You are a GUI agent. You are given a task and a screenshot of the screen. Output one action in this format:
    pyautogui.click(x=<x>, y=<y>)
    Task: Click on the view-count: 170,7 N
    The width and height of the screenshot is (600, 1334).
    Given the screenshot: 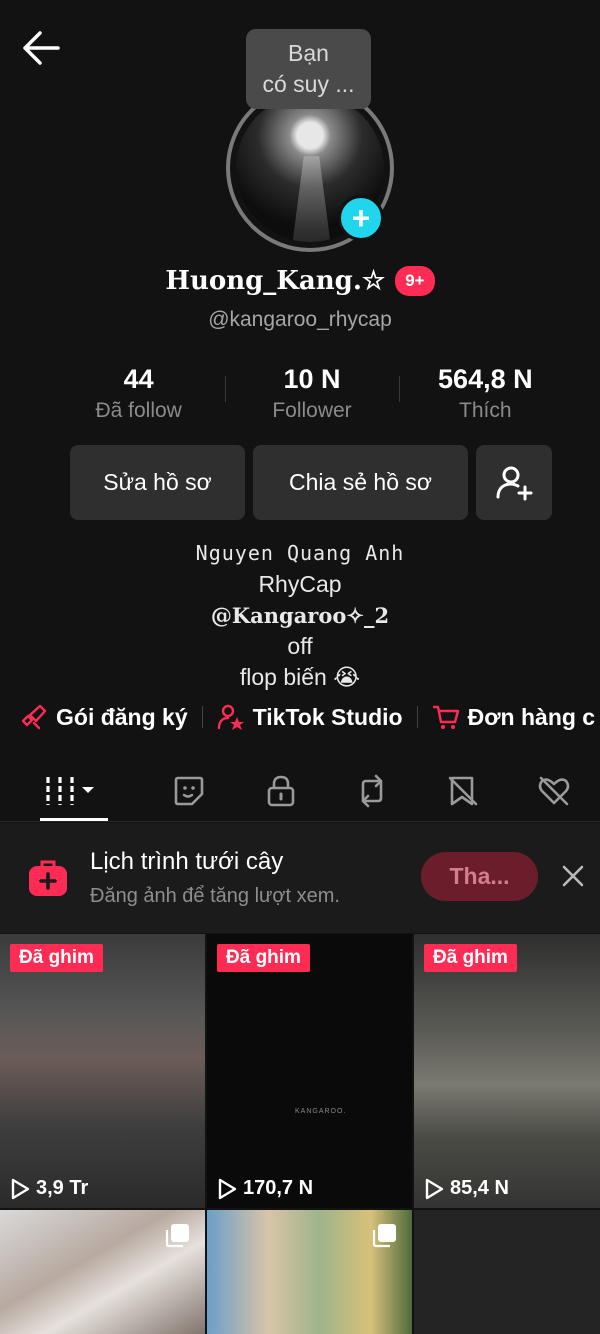 What is the action you would take?
    pyautogui.click(x=265, y=1188)
    